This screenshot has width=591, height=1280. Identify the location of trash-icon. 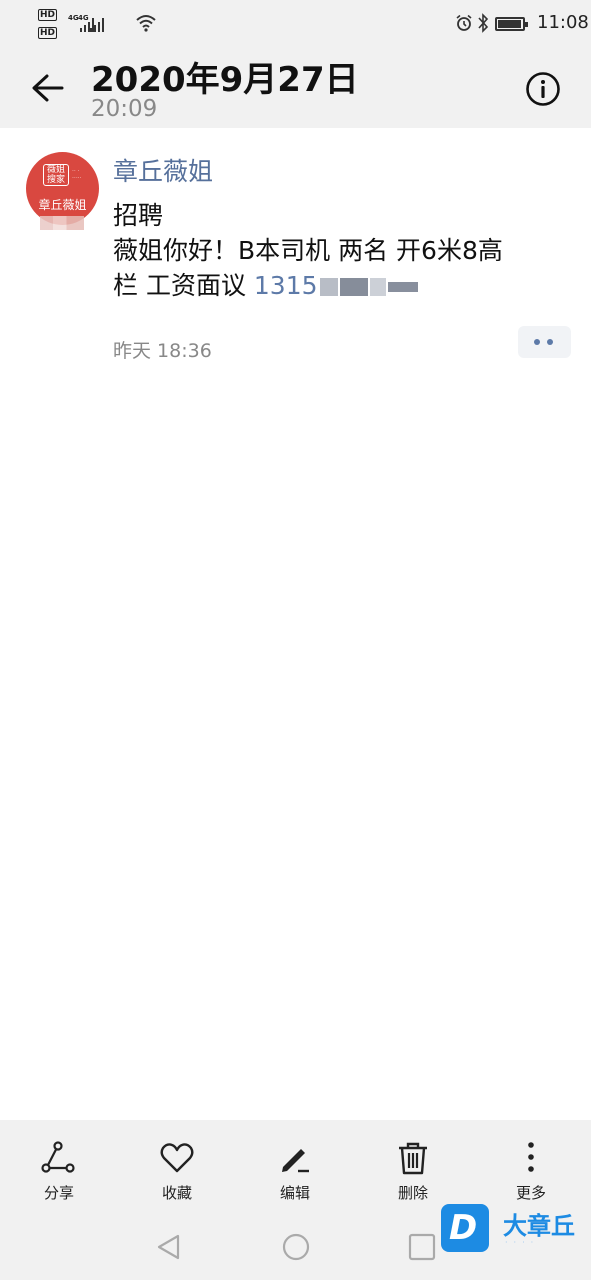
(413, 1158).